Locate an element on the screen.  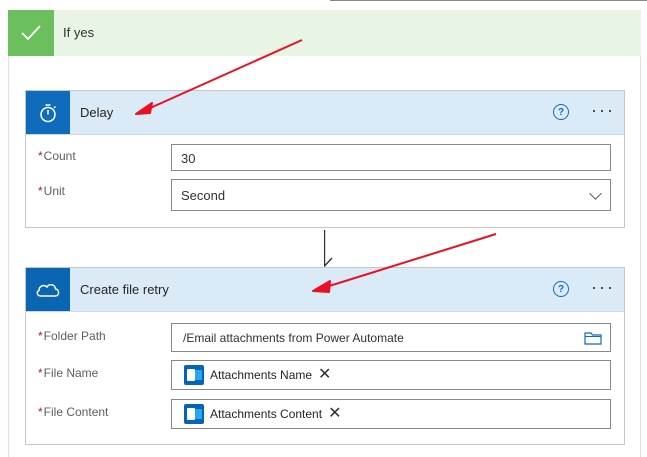
folder-icon is located at coordinates (593, 338).